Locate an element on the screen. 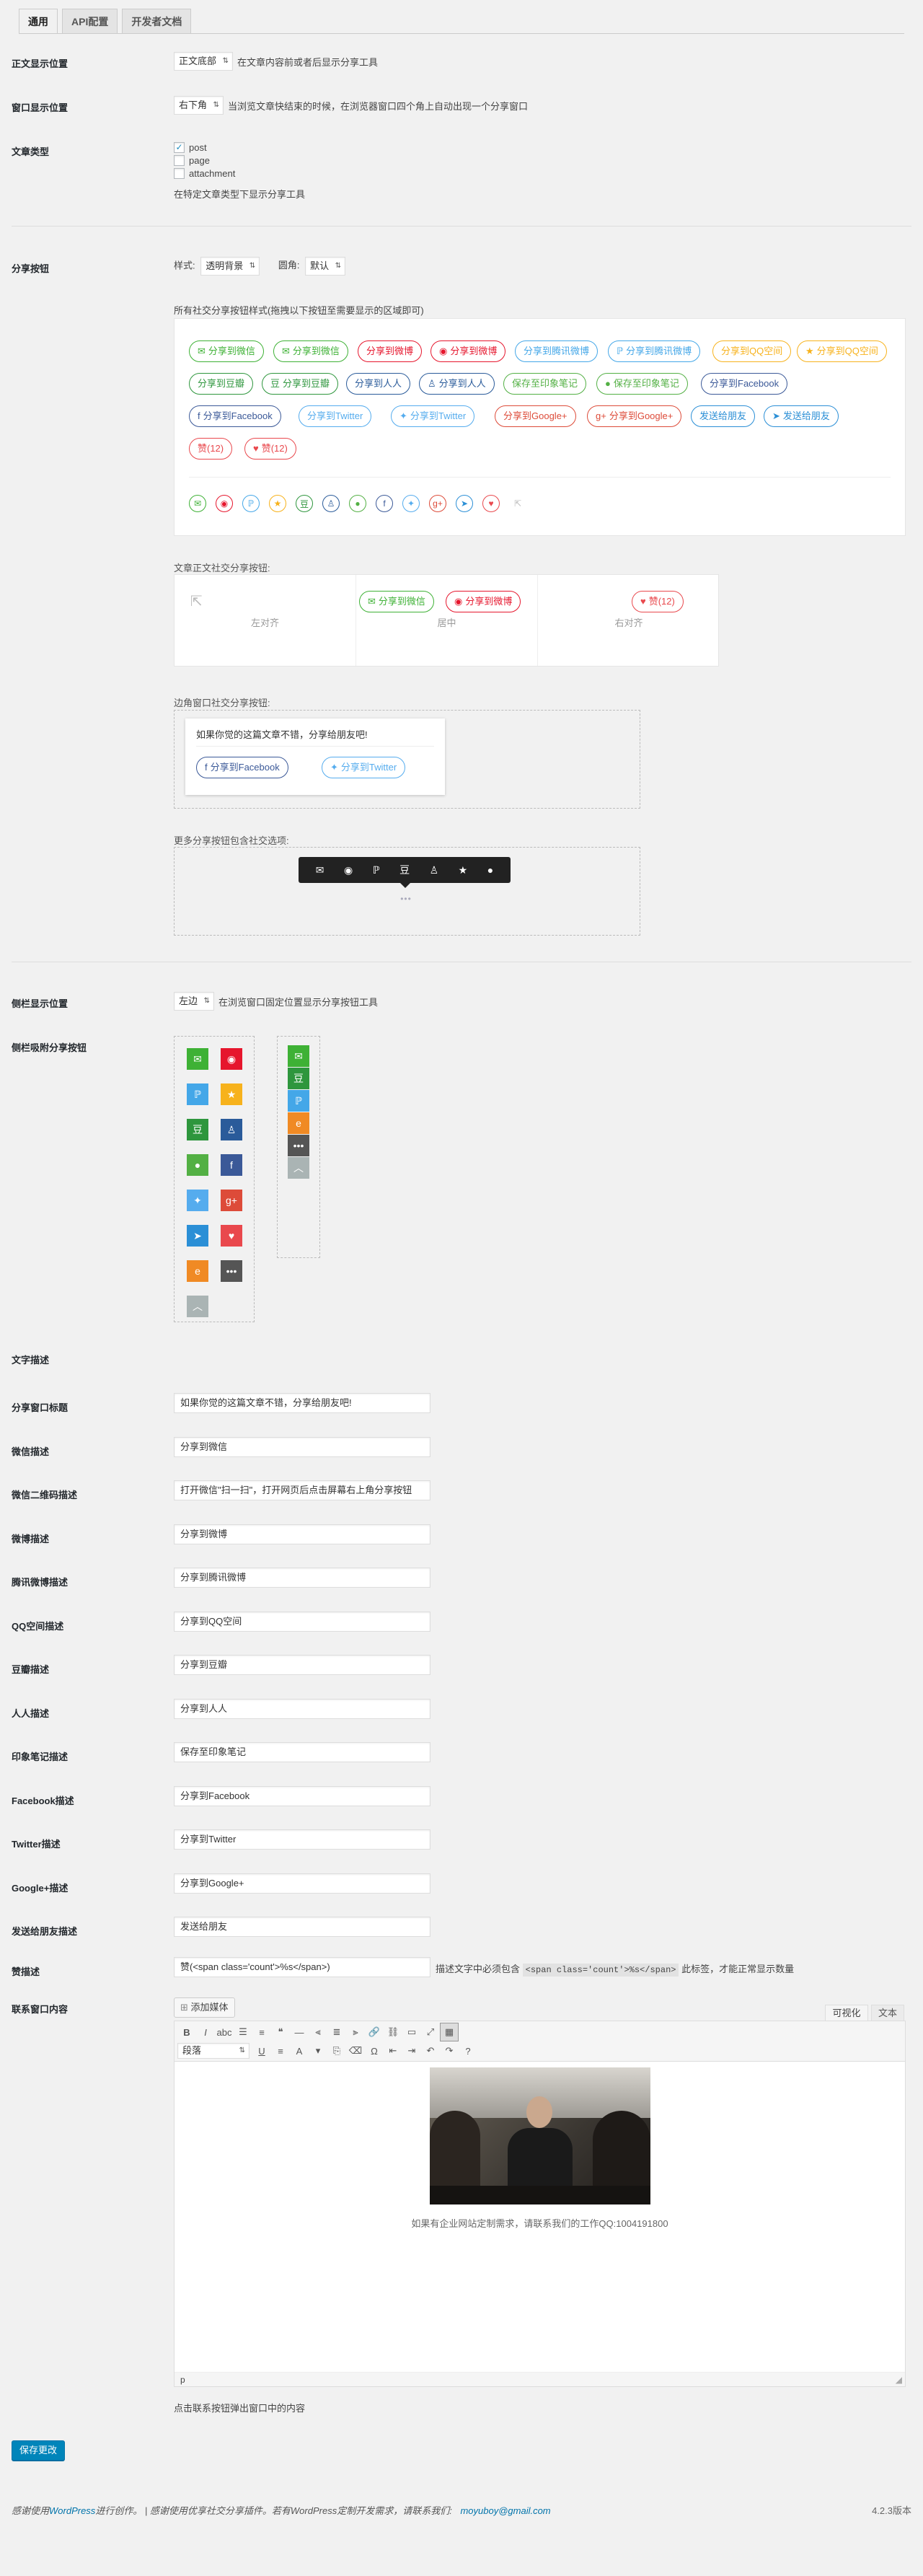  toolbar-button: ≣ is located at coordinates (336, 2032).